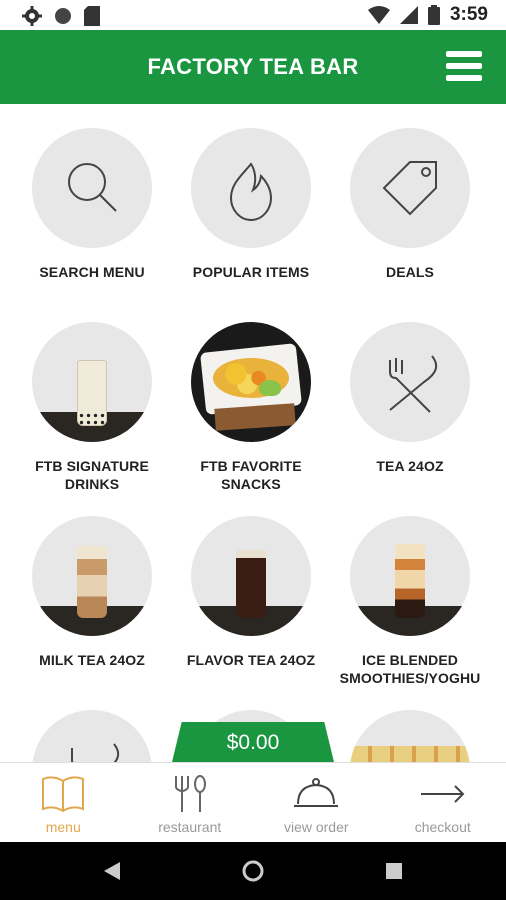 The image size is (506, 900). I want to click on tile-label: MILK TEA 24OZ, so click(92, 660).